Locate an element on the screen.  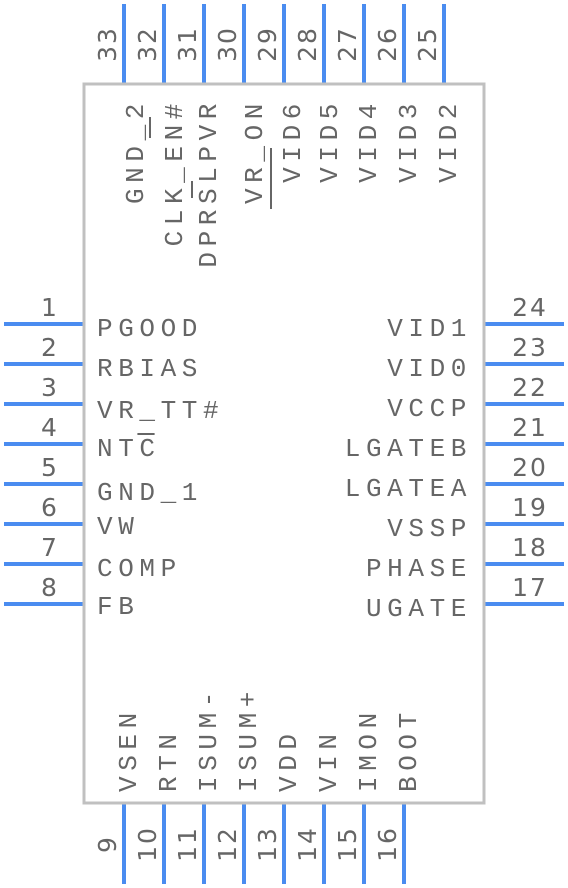
pin-number: 32 is located at coordinates (147, 44).